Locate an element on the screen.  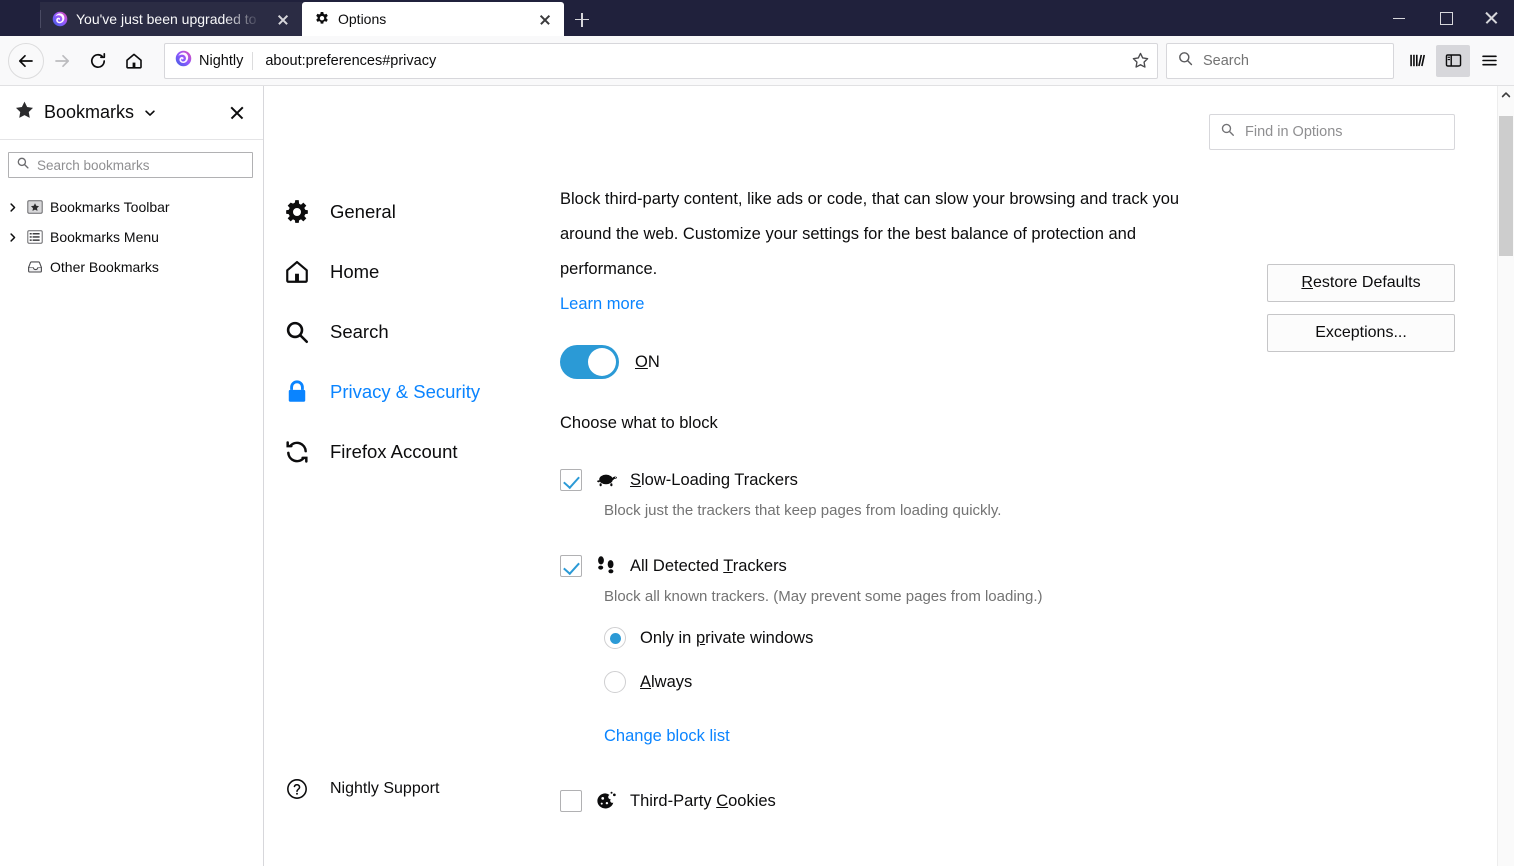
firefox-nightly-icon is located at coordinates (183, 61).